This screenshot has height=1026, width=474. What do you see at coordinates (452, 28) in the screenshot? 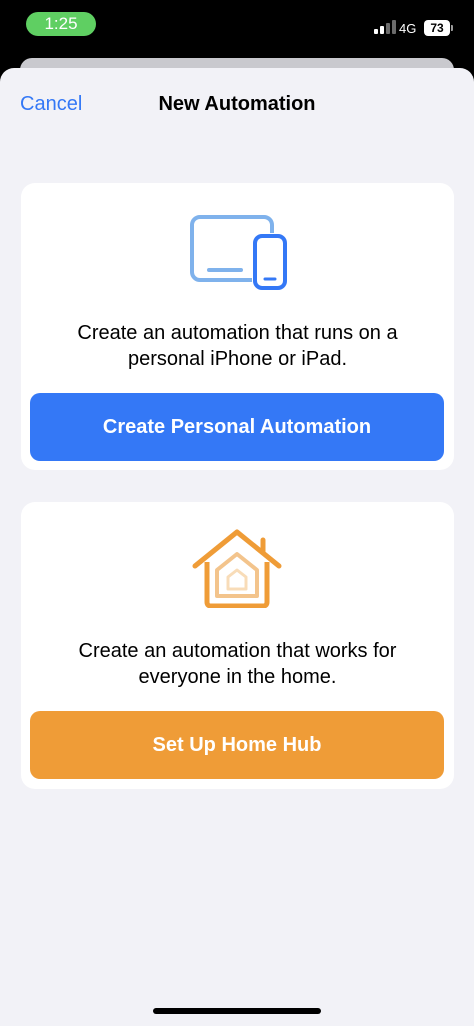
I see `battery-cap` at bounding box center [452, 28].